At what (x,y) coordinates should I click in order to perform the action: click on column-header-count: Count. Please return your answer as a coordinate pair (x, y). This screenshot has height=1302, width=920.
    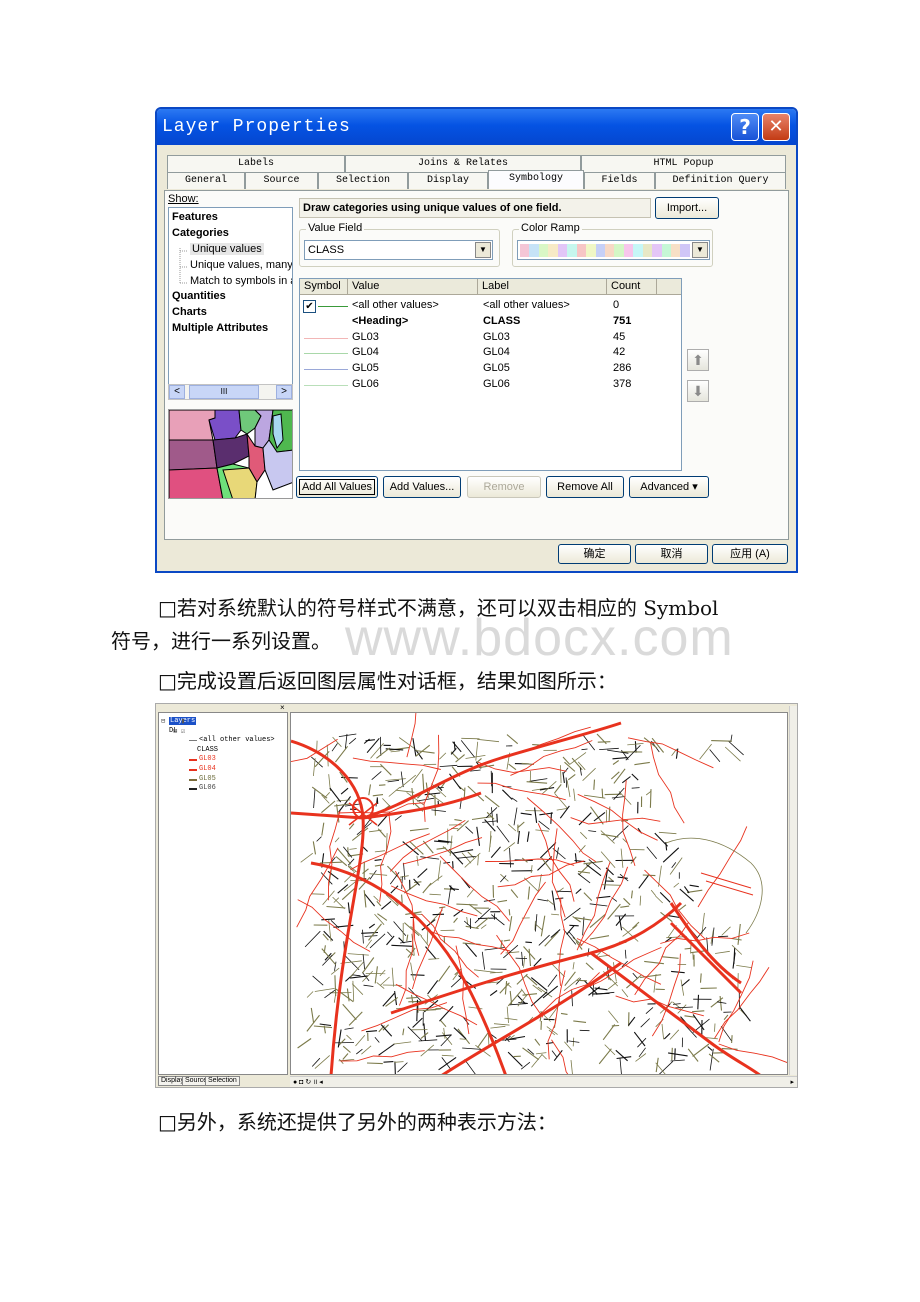
    Looking at the image, I should click on (632, 287).